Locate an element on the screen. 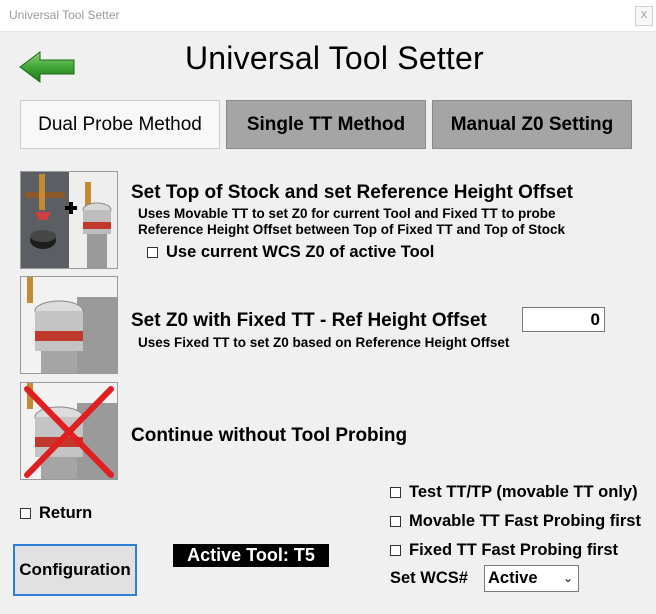 Image resolution: width=656 pixels, height=614 pixels. fixed-fast-checkbox: Fixed TT Fast Probing first is located at coordinates (504, 550).